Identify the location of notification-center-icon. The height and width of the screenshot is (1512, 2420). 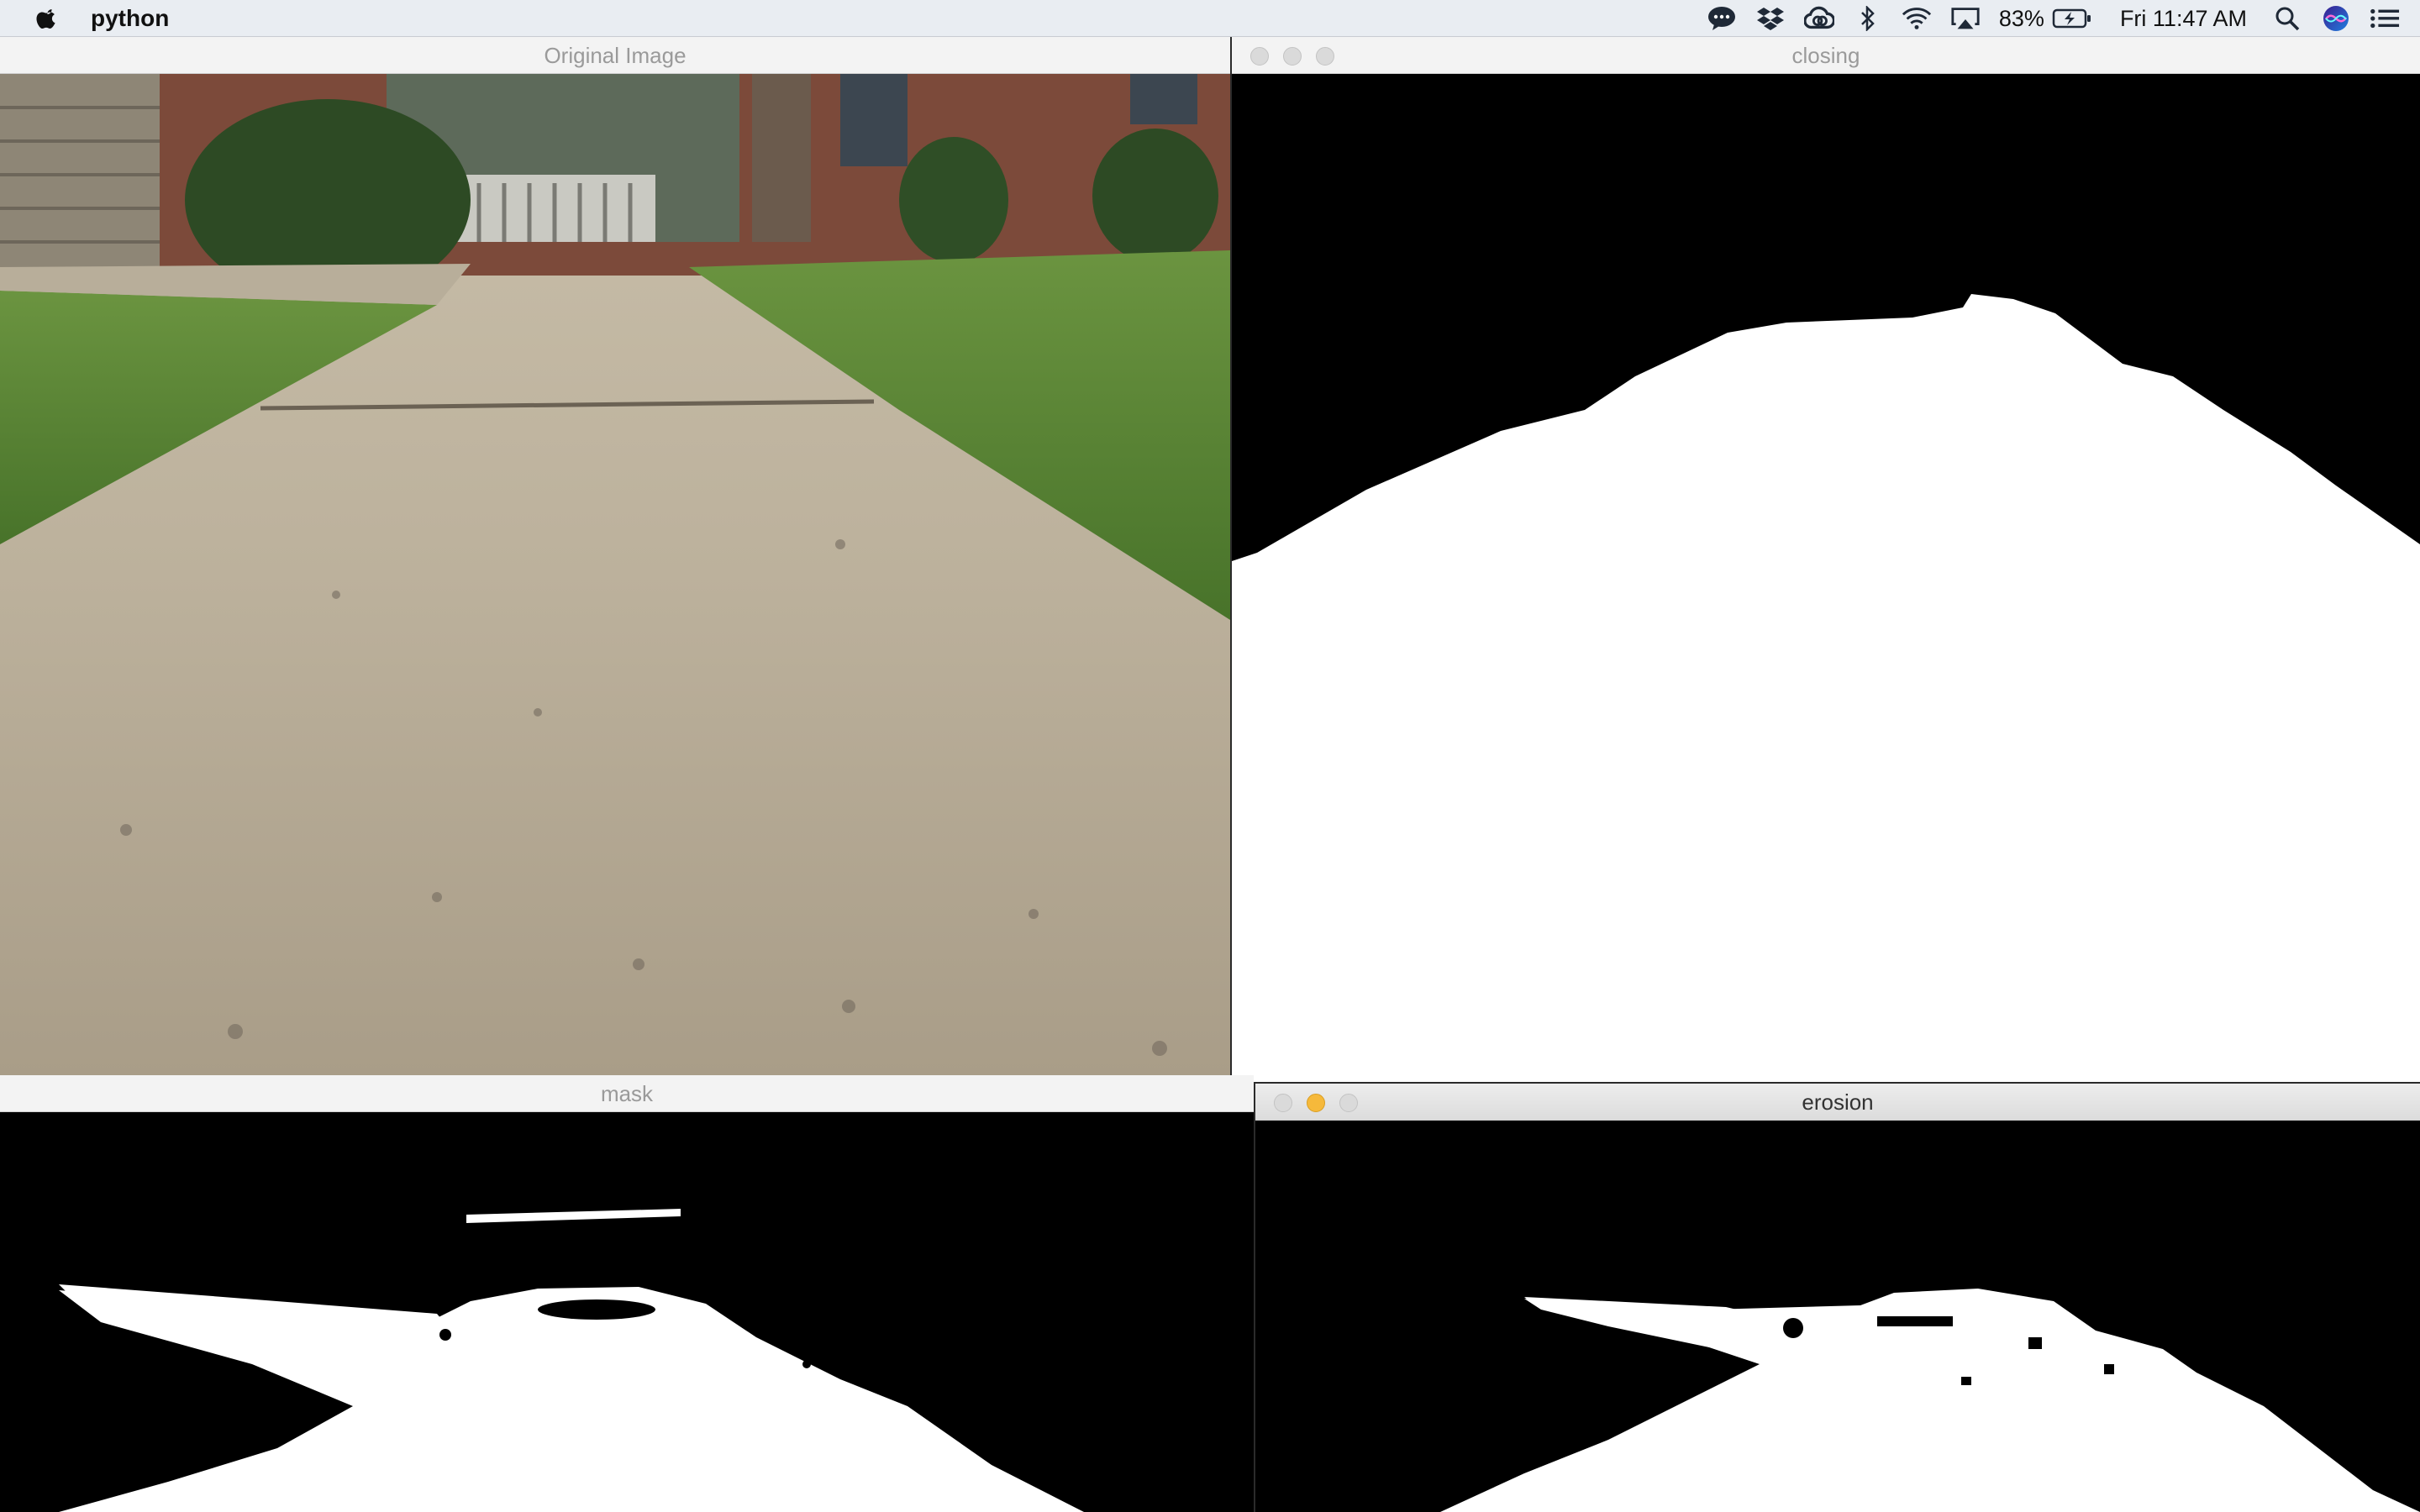
(2385, 18).